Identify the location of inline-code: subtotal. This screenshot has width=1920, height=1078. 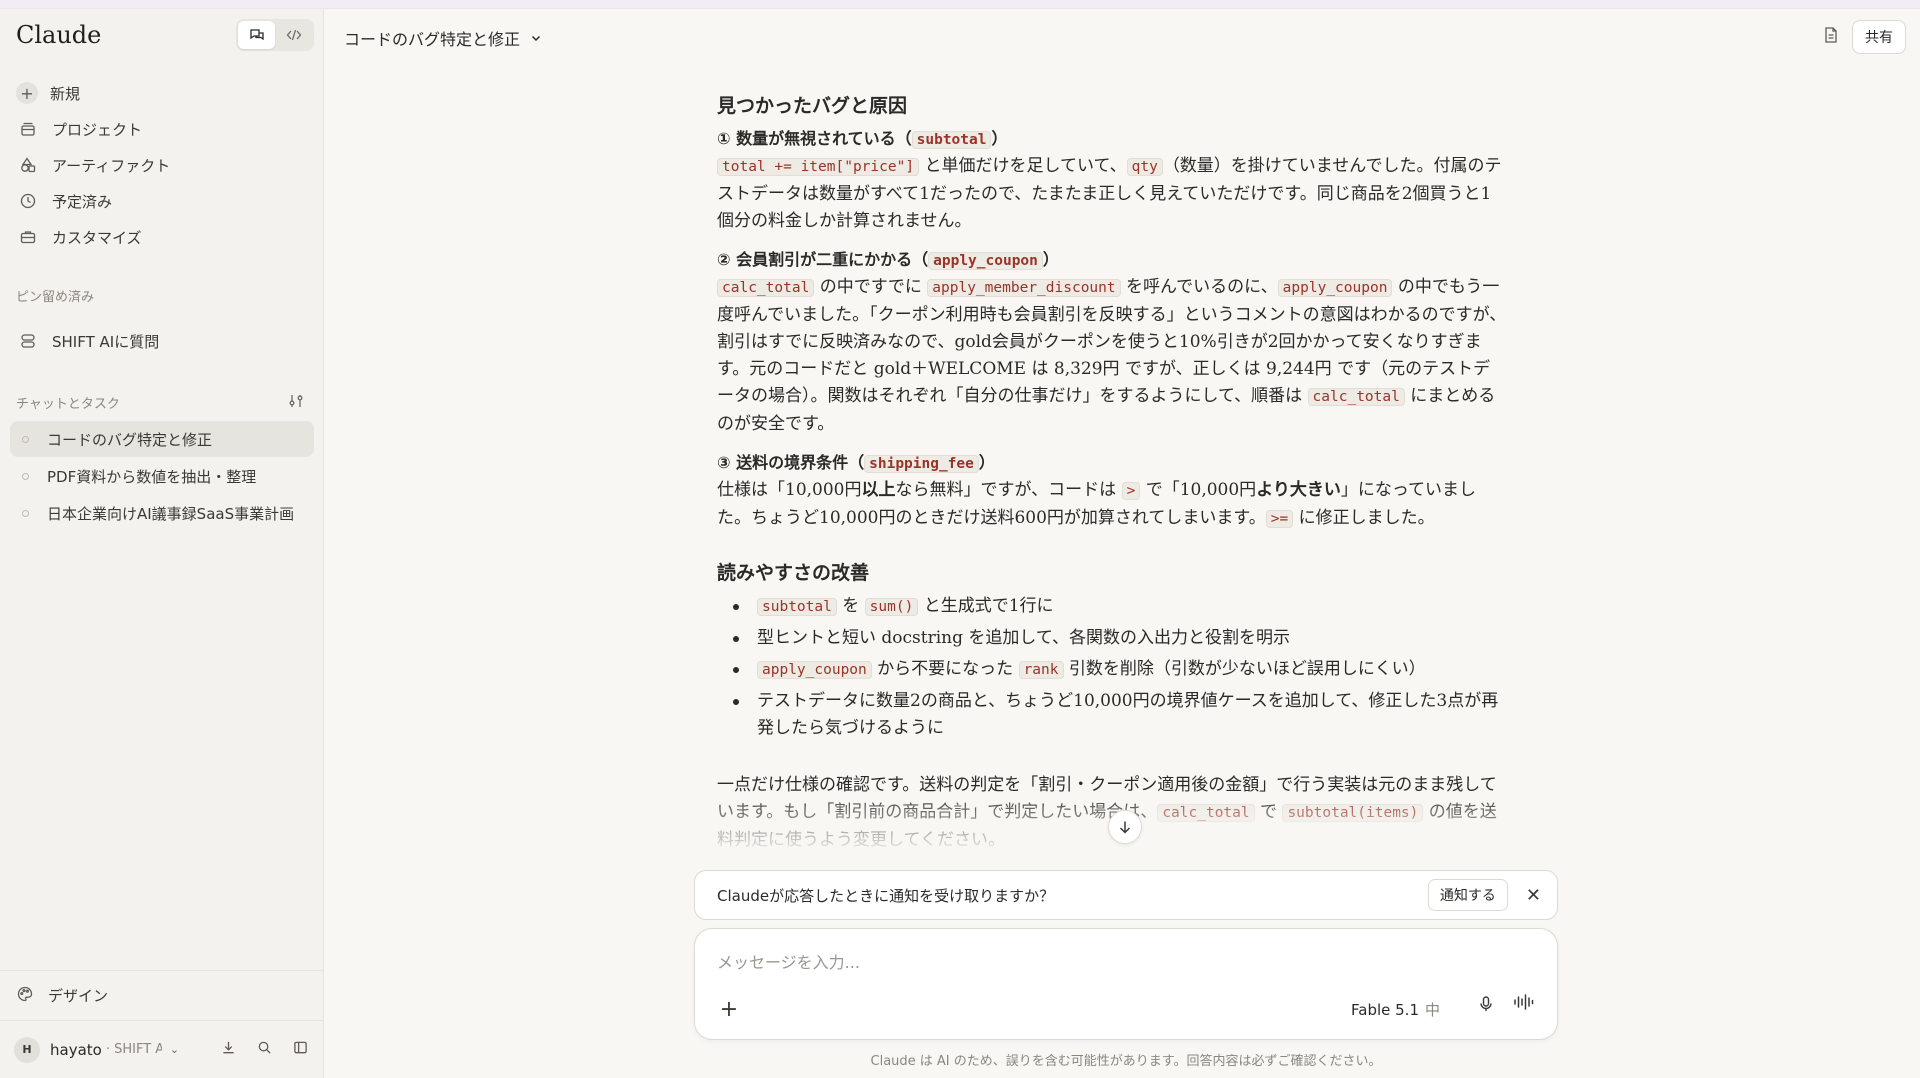
(797, 607).